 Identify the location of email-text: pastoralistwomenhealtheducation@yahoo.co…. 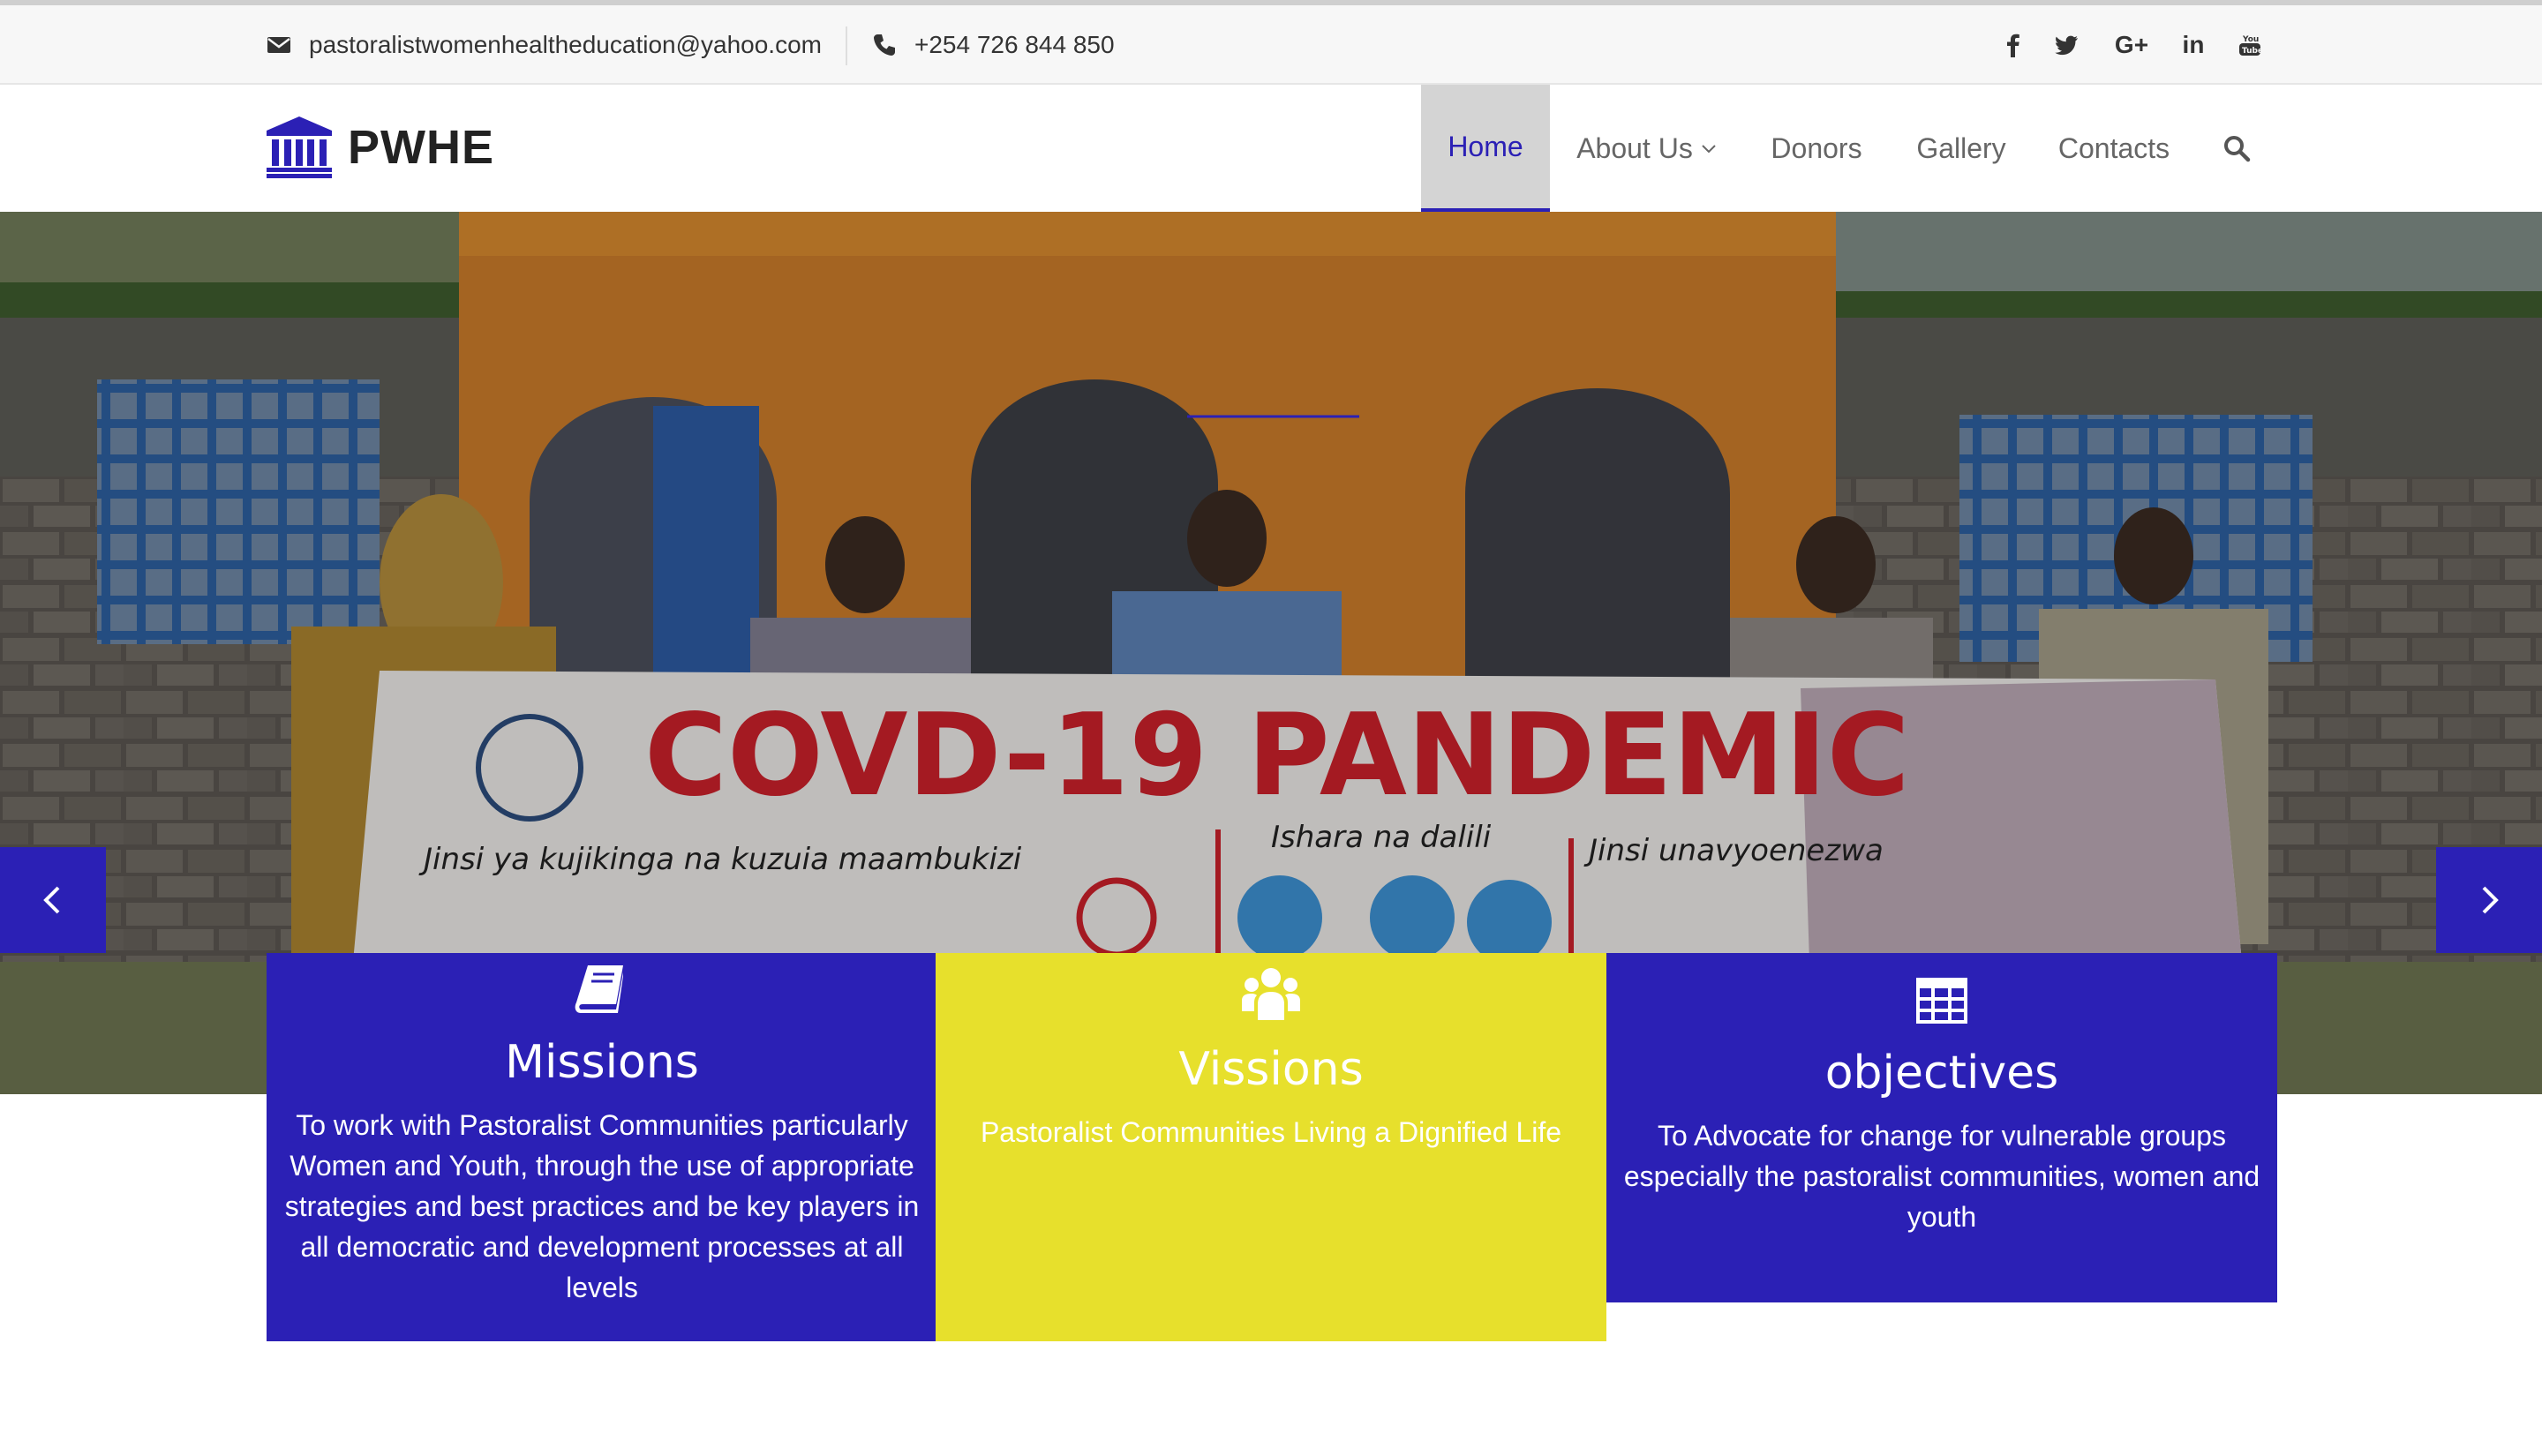
(565, 44).